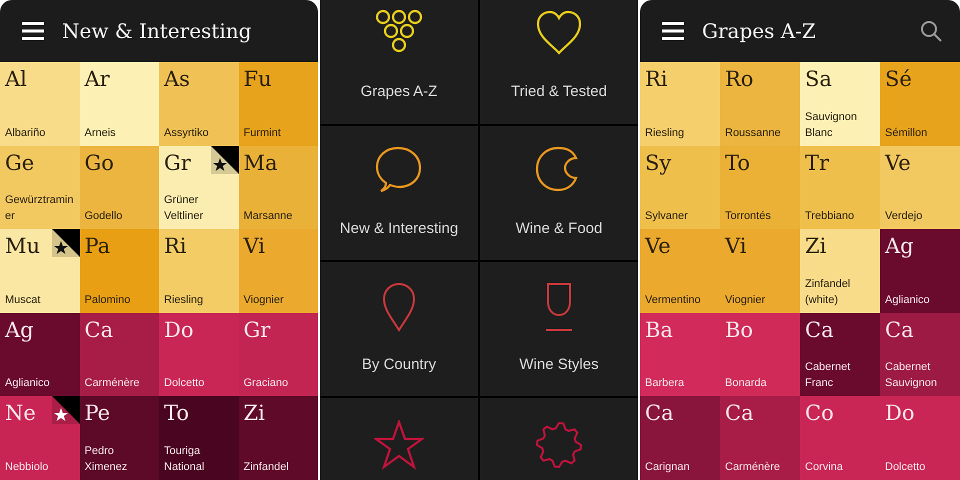  What do you see at coordinates (840, 104) in the screenshot?
I see `grape-tile: Sa Sauvignon Blanc` at bounding box center [840, 104].